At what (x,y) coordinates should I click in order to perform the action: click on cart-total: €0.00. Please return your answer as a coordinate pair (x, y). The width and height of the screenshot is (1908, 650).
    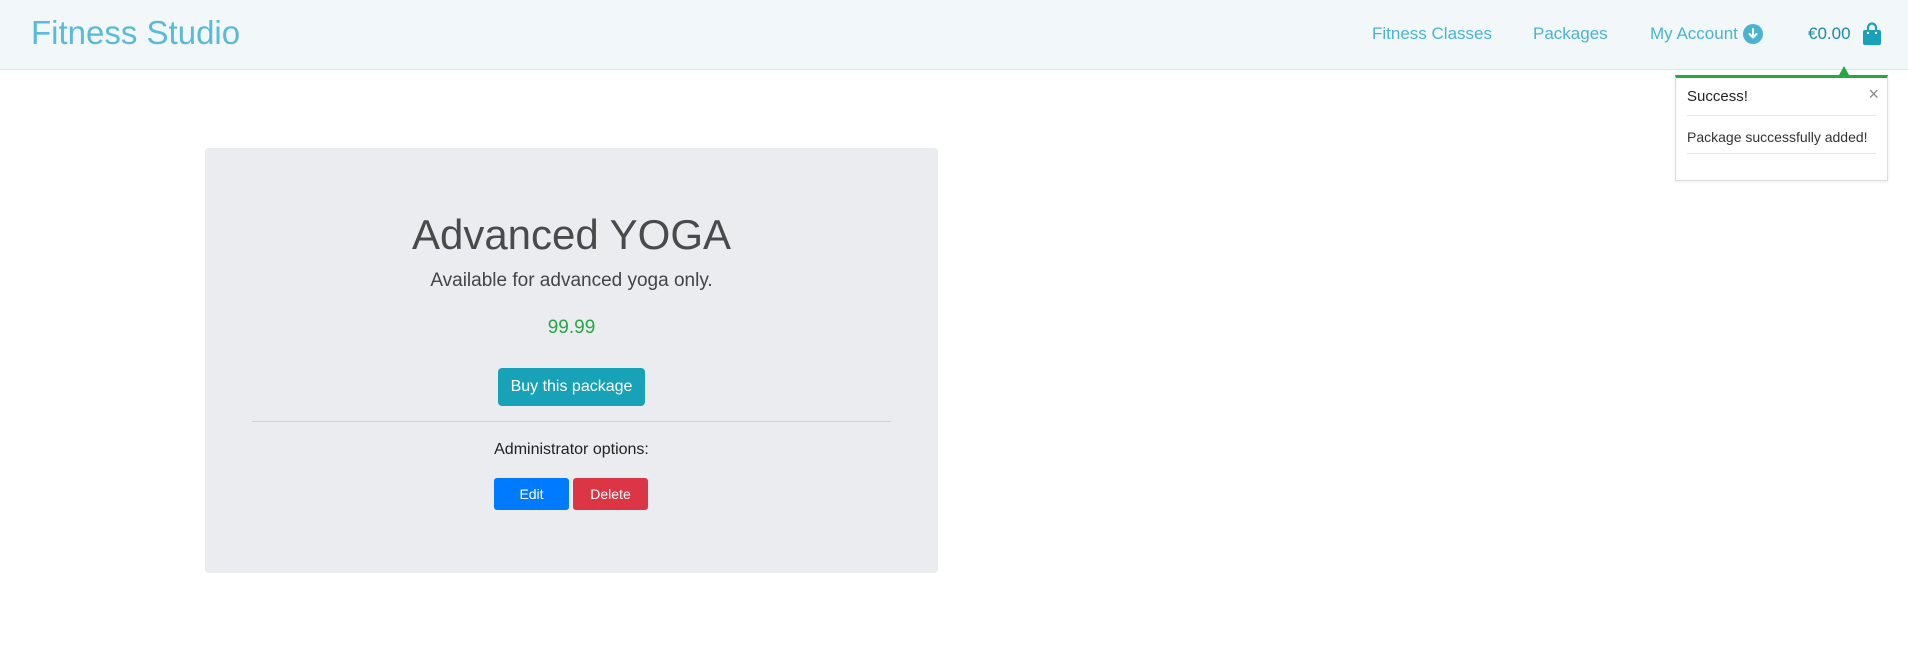
    Looking at the image, I should click on (1829, 33).